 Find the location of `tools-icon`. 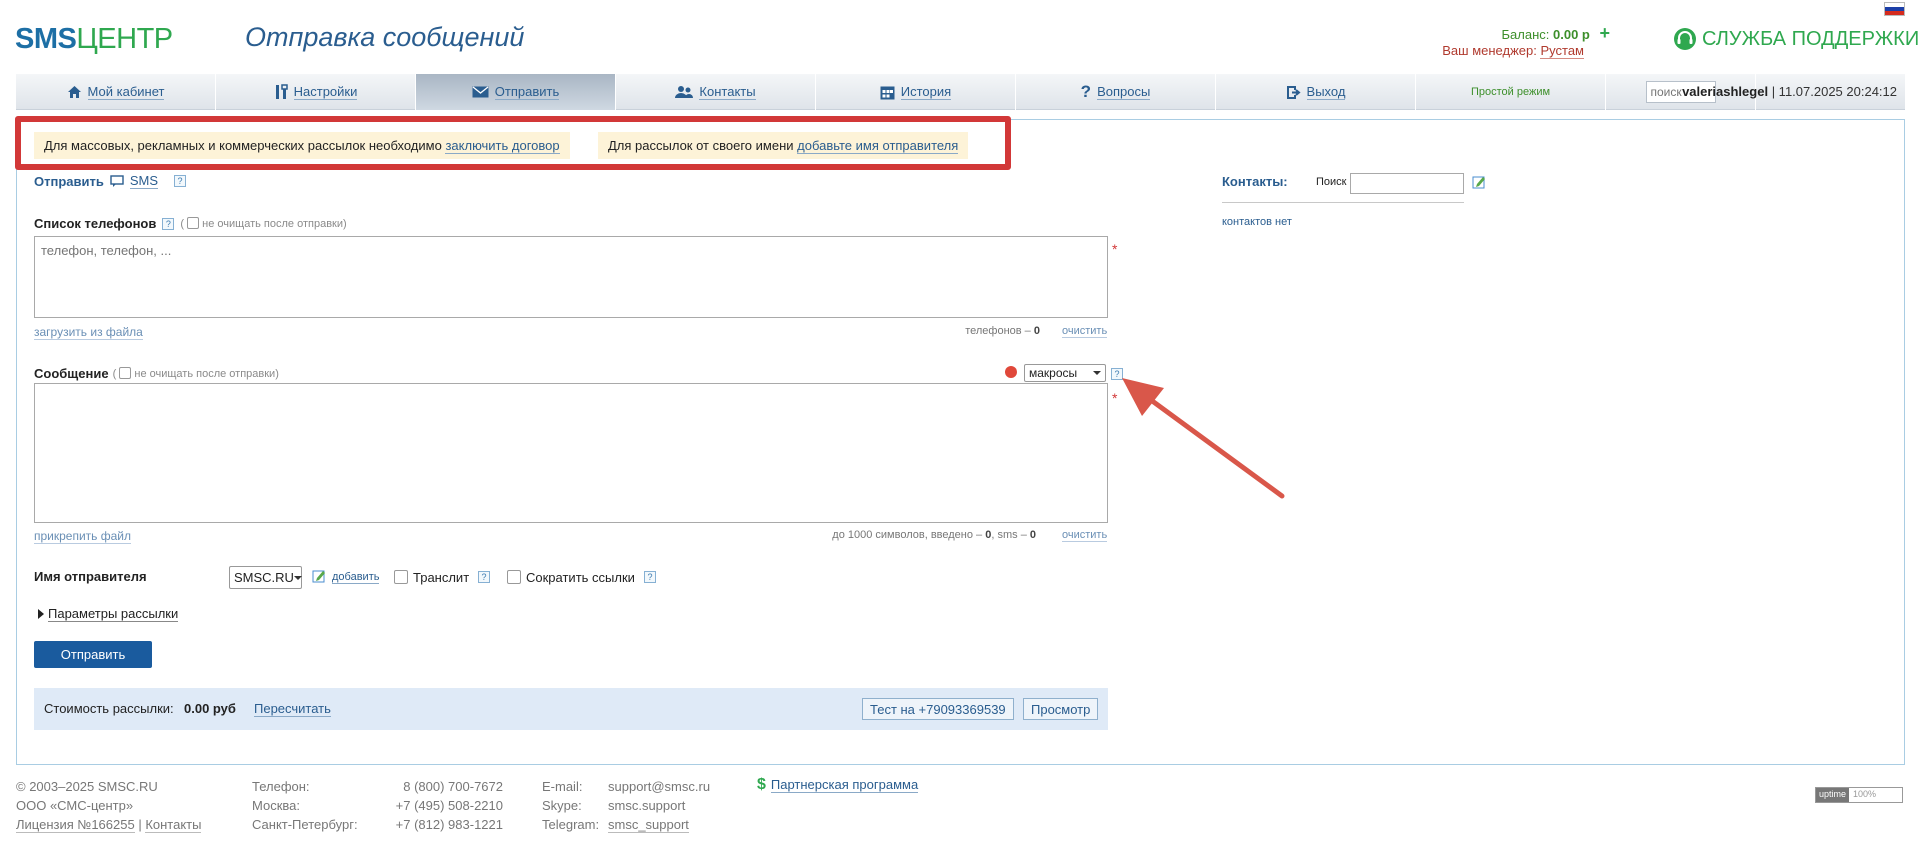

tools-icon is located at coordinates (281, 91).